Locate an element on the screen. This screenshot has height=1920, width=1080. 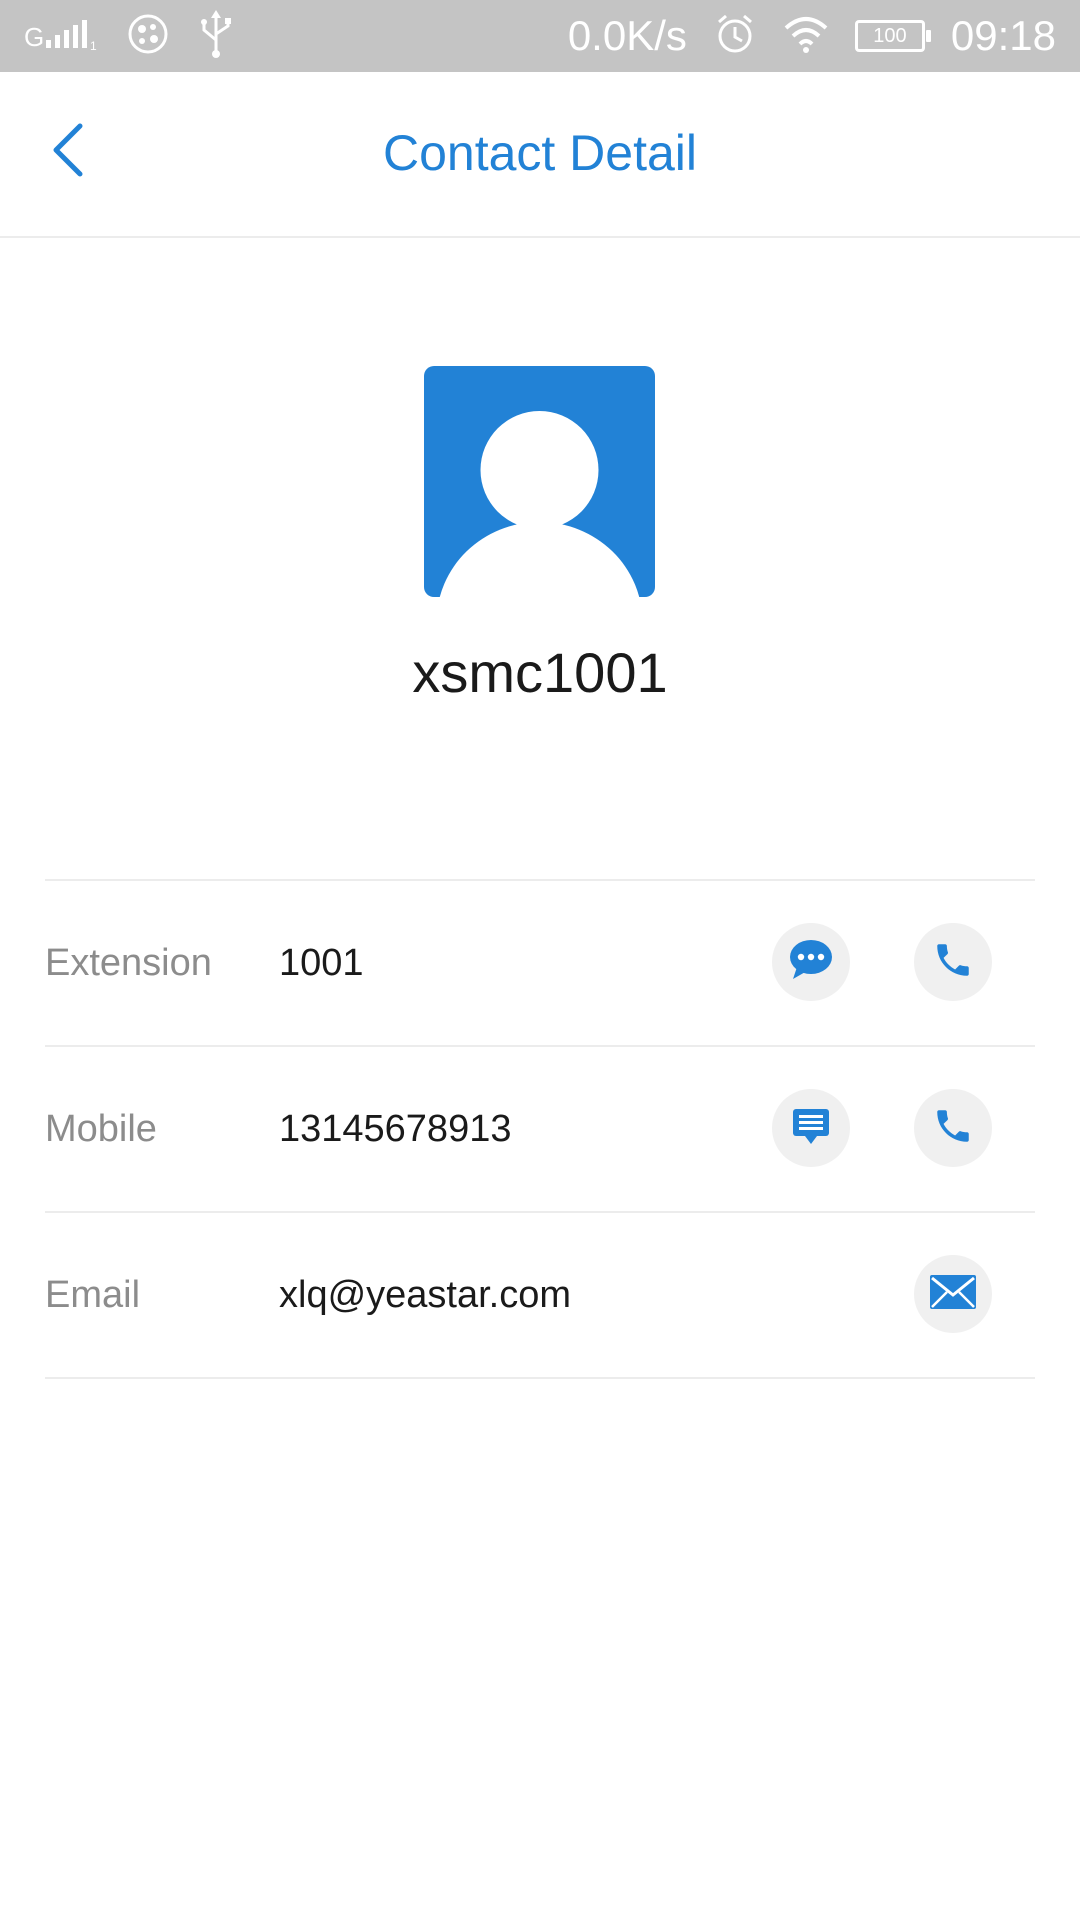
header: Contact Detail is located at coordinates (540, 155).